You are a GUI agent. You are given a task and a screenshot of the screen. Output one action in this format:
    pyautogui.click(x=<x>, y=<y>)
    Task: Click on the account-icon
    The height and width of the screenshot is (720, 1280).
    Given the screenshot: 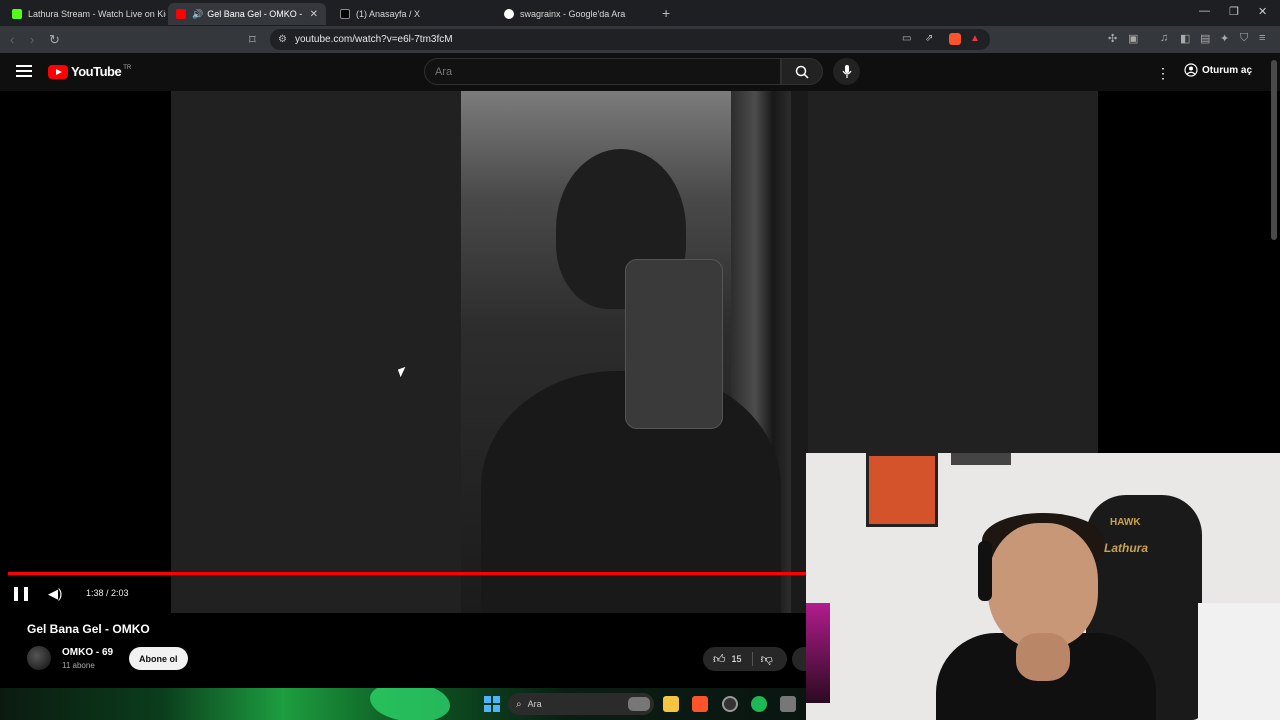 What is the action you would take?
    pyautogui.click(x=1191, y=70)
    